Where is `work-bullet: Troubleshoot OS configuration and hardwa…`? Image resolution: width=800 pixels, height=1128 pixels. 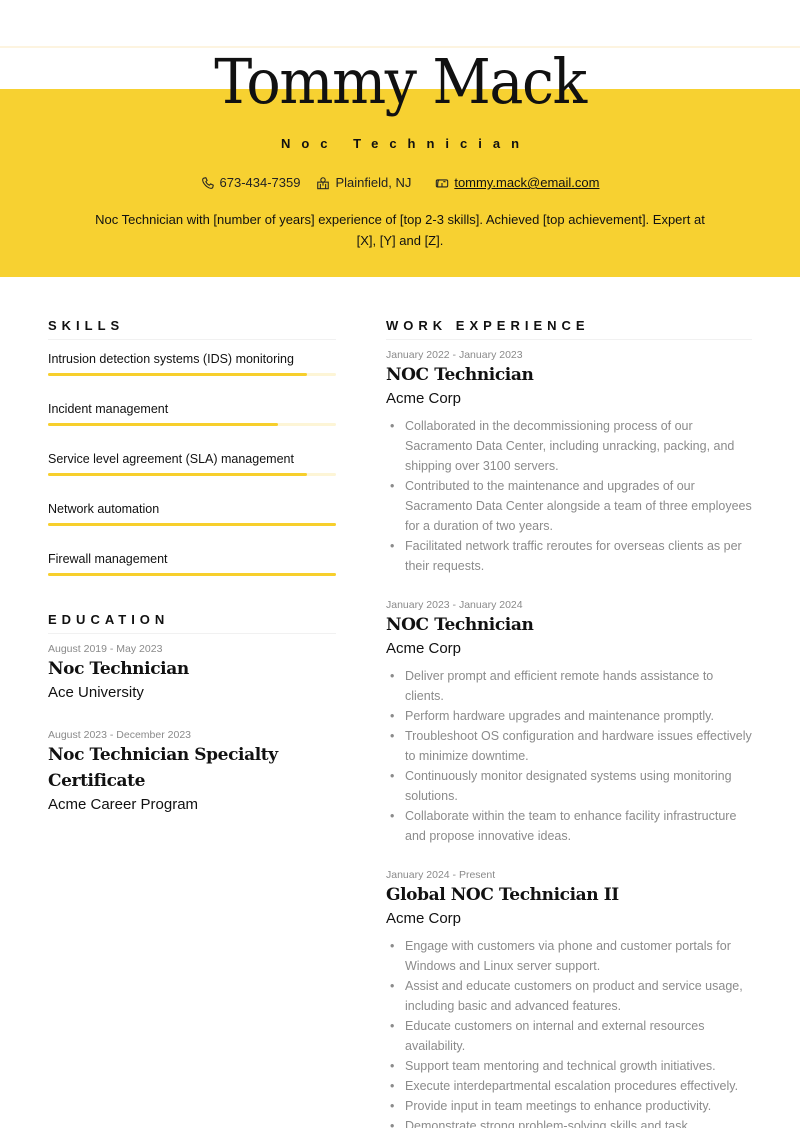
work-bullet: Troubleshoot OS configuration and hardwa… is located at coordinates (569, 746).